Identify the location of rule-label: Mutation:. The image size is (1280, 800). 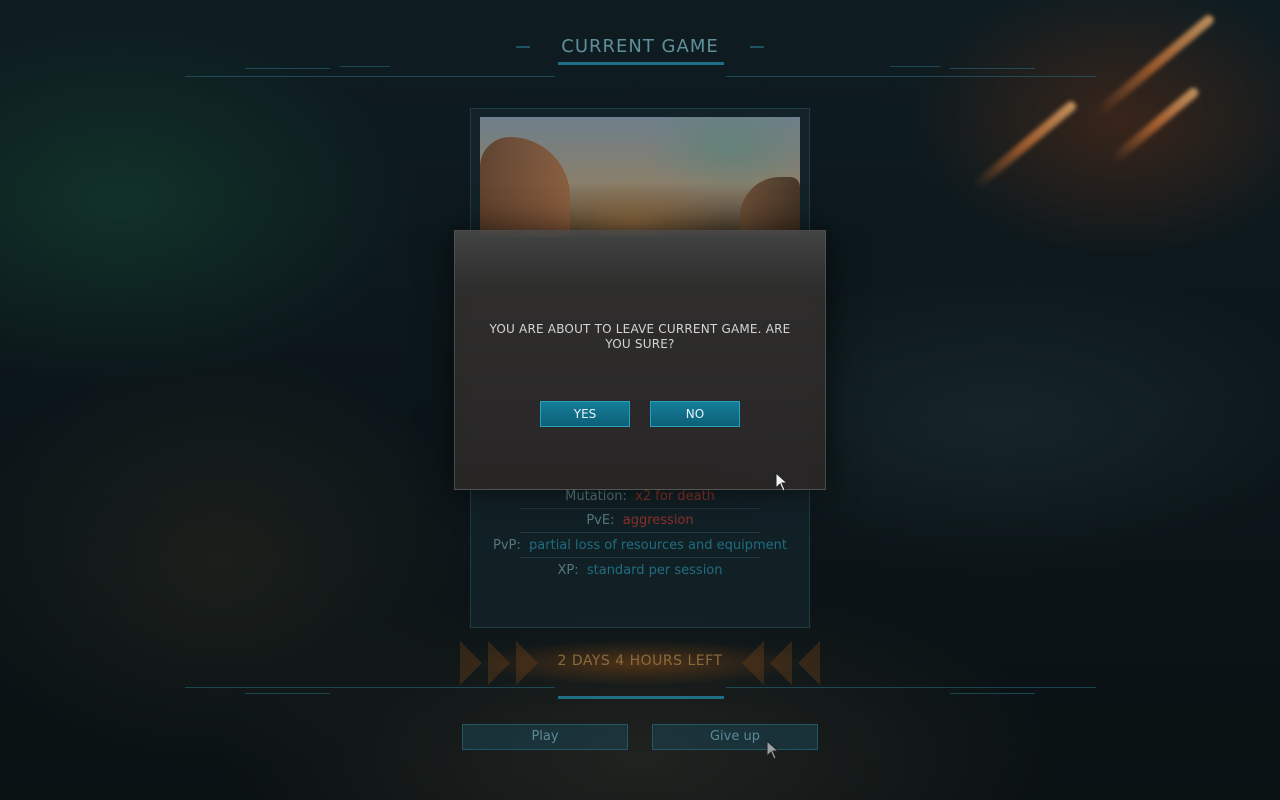
(596, 496).